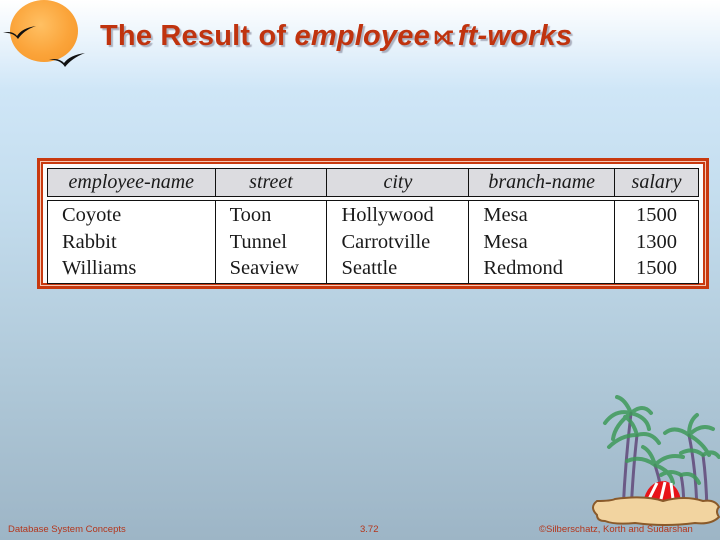 The height and width of the screenshot is (540, 720). What do you see at coordinates (542, 182) in the screenshot?
I see `column-header: branch-name` at bounding box center [542, 182].